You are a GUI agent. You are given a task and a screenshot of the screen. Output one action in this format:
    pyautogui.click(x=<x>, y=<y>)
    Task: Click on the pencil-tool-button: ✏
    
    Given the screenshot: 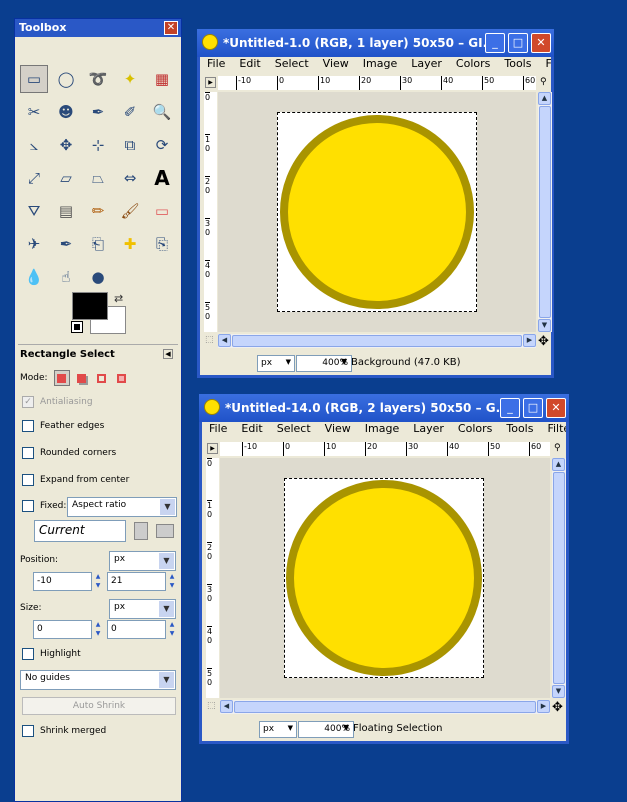 What is the action you would take?
    pyautogui.click(x=98, y=211)
    